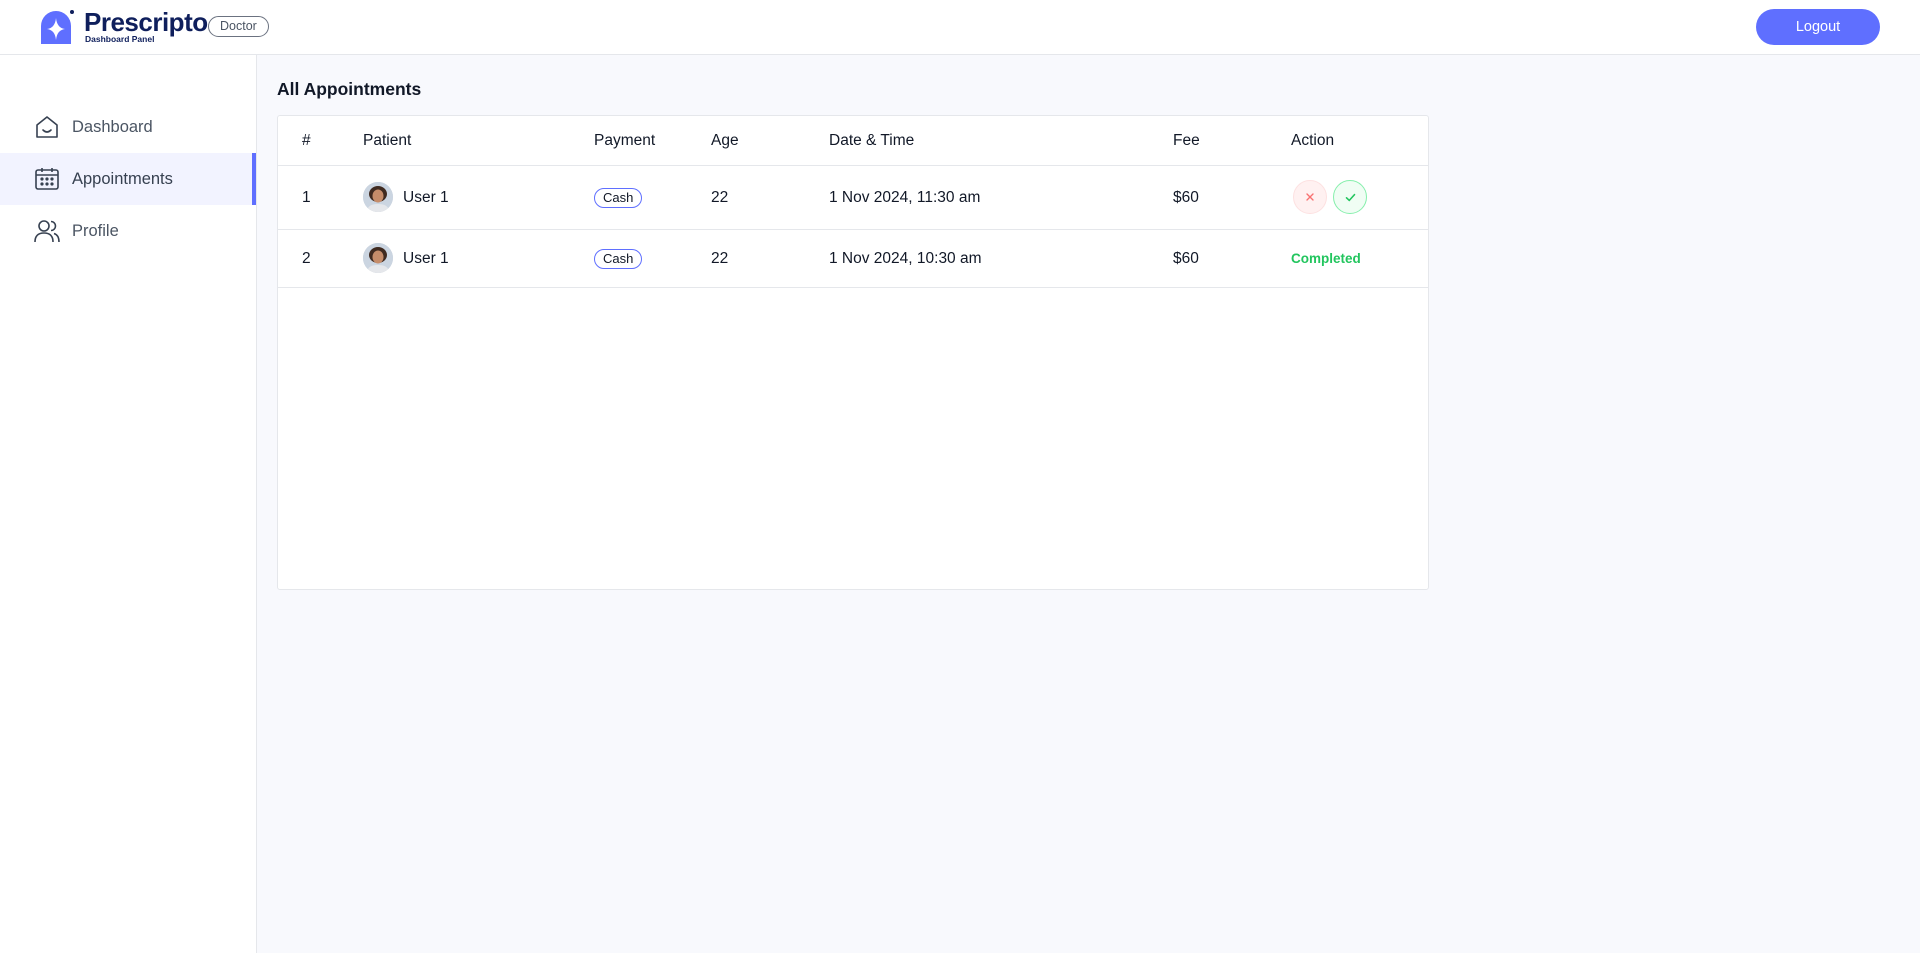 This screenshot has height=953, width=1920. What do you see at coordinates (146, 22) in the screenshot?
I see `brand-title: Prescripto` at bounding box center [146, 22].